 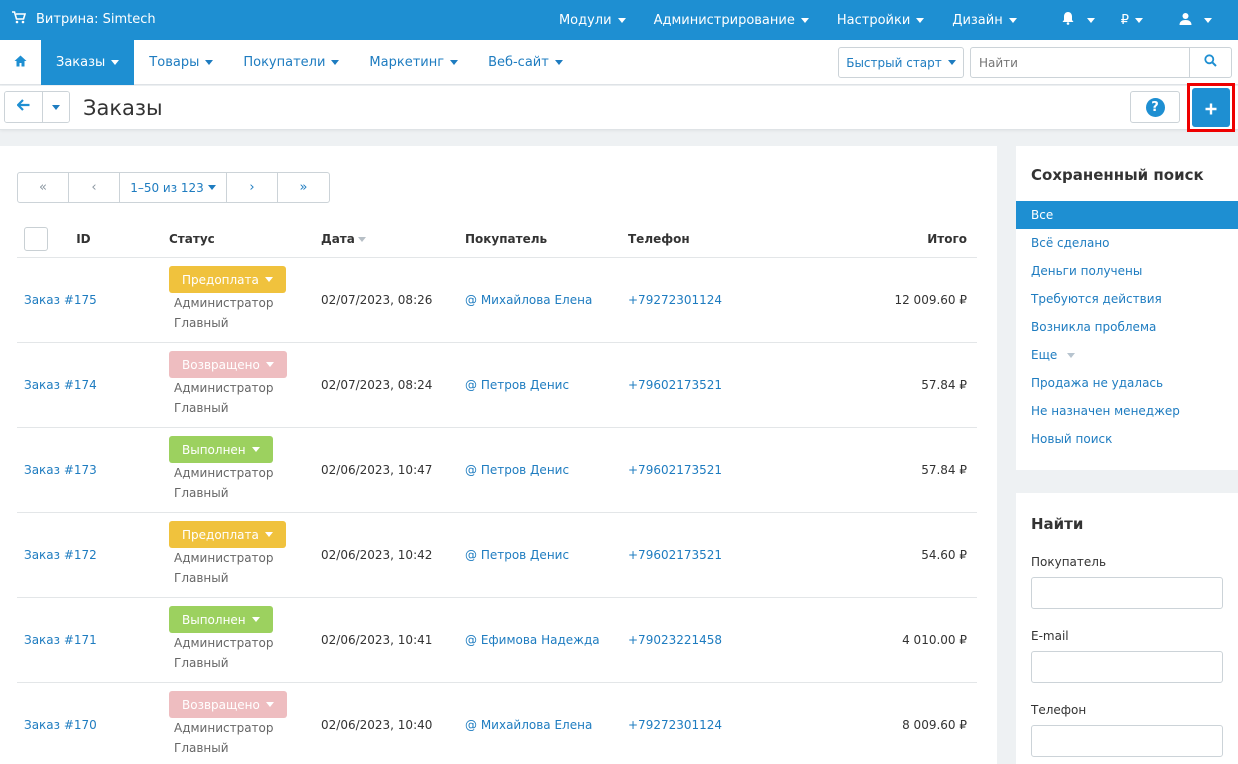 What do you see at coordinates (1155, 107) in the screenshot?
I see `help-button: ?` at bounding box center [1155, 107].